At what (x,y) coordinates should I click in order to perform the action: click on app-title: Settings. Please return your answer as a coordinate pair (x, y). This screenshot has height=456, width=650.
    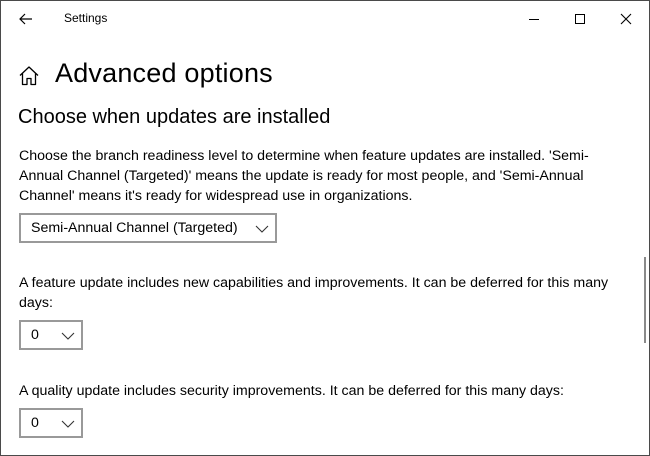
    Looking at the image, I should click on (86, 18).